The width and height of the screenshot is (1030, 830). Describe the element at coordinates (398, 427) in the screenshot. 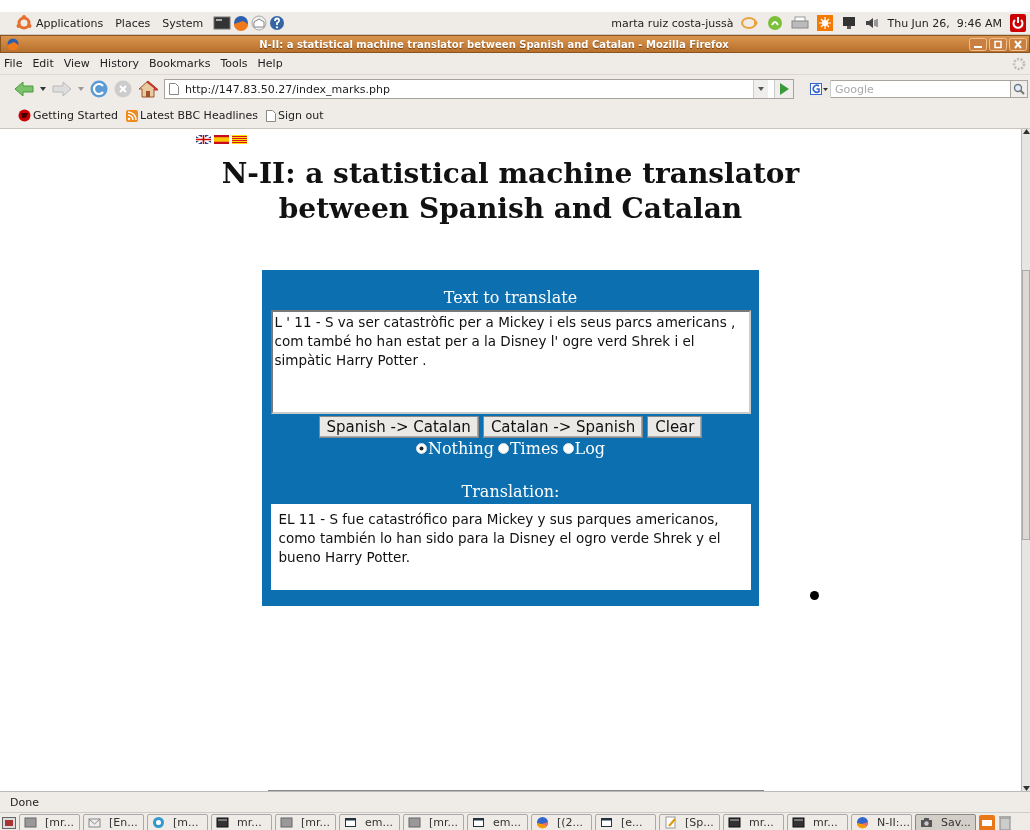

I see `translate-button: Spanish -> Catalan` at that location.